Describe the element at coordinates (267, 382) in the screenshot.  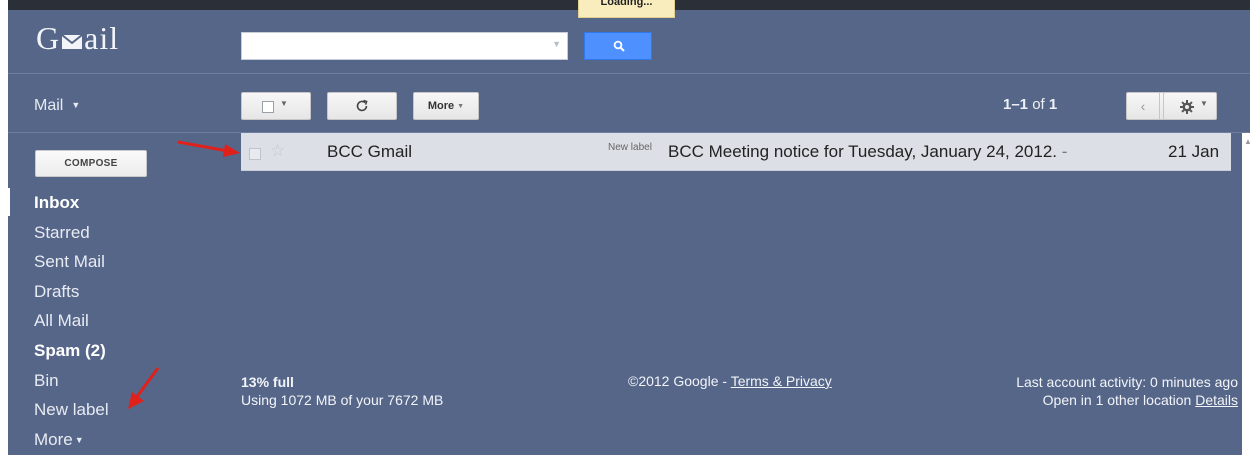
I see `storage-percent: 13% full` at that location.